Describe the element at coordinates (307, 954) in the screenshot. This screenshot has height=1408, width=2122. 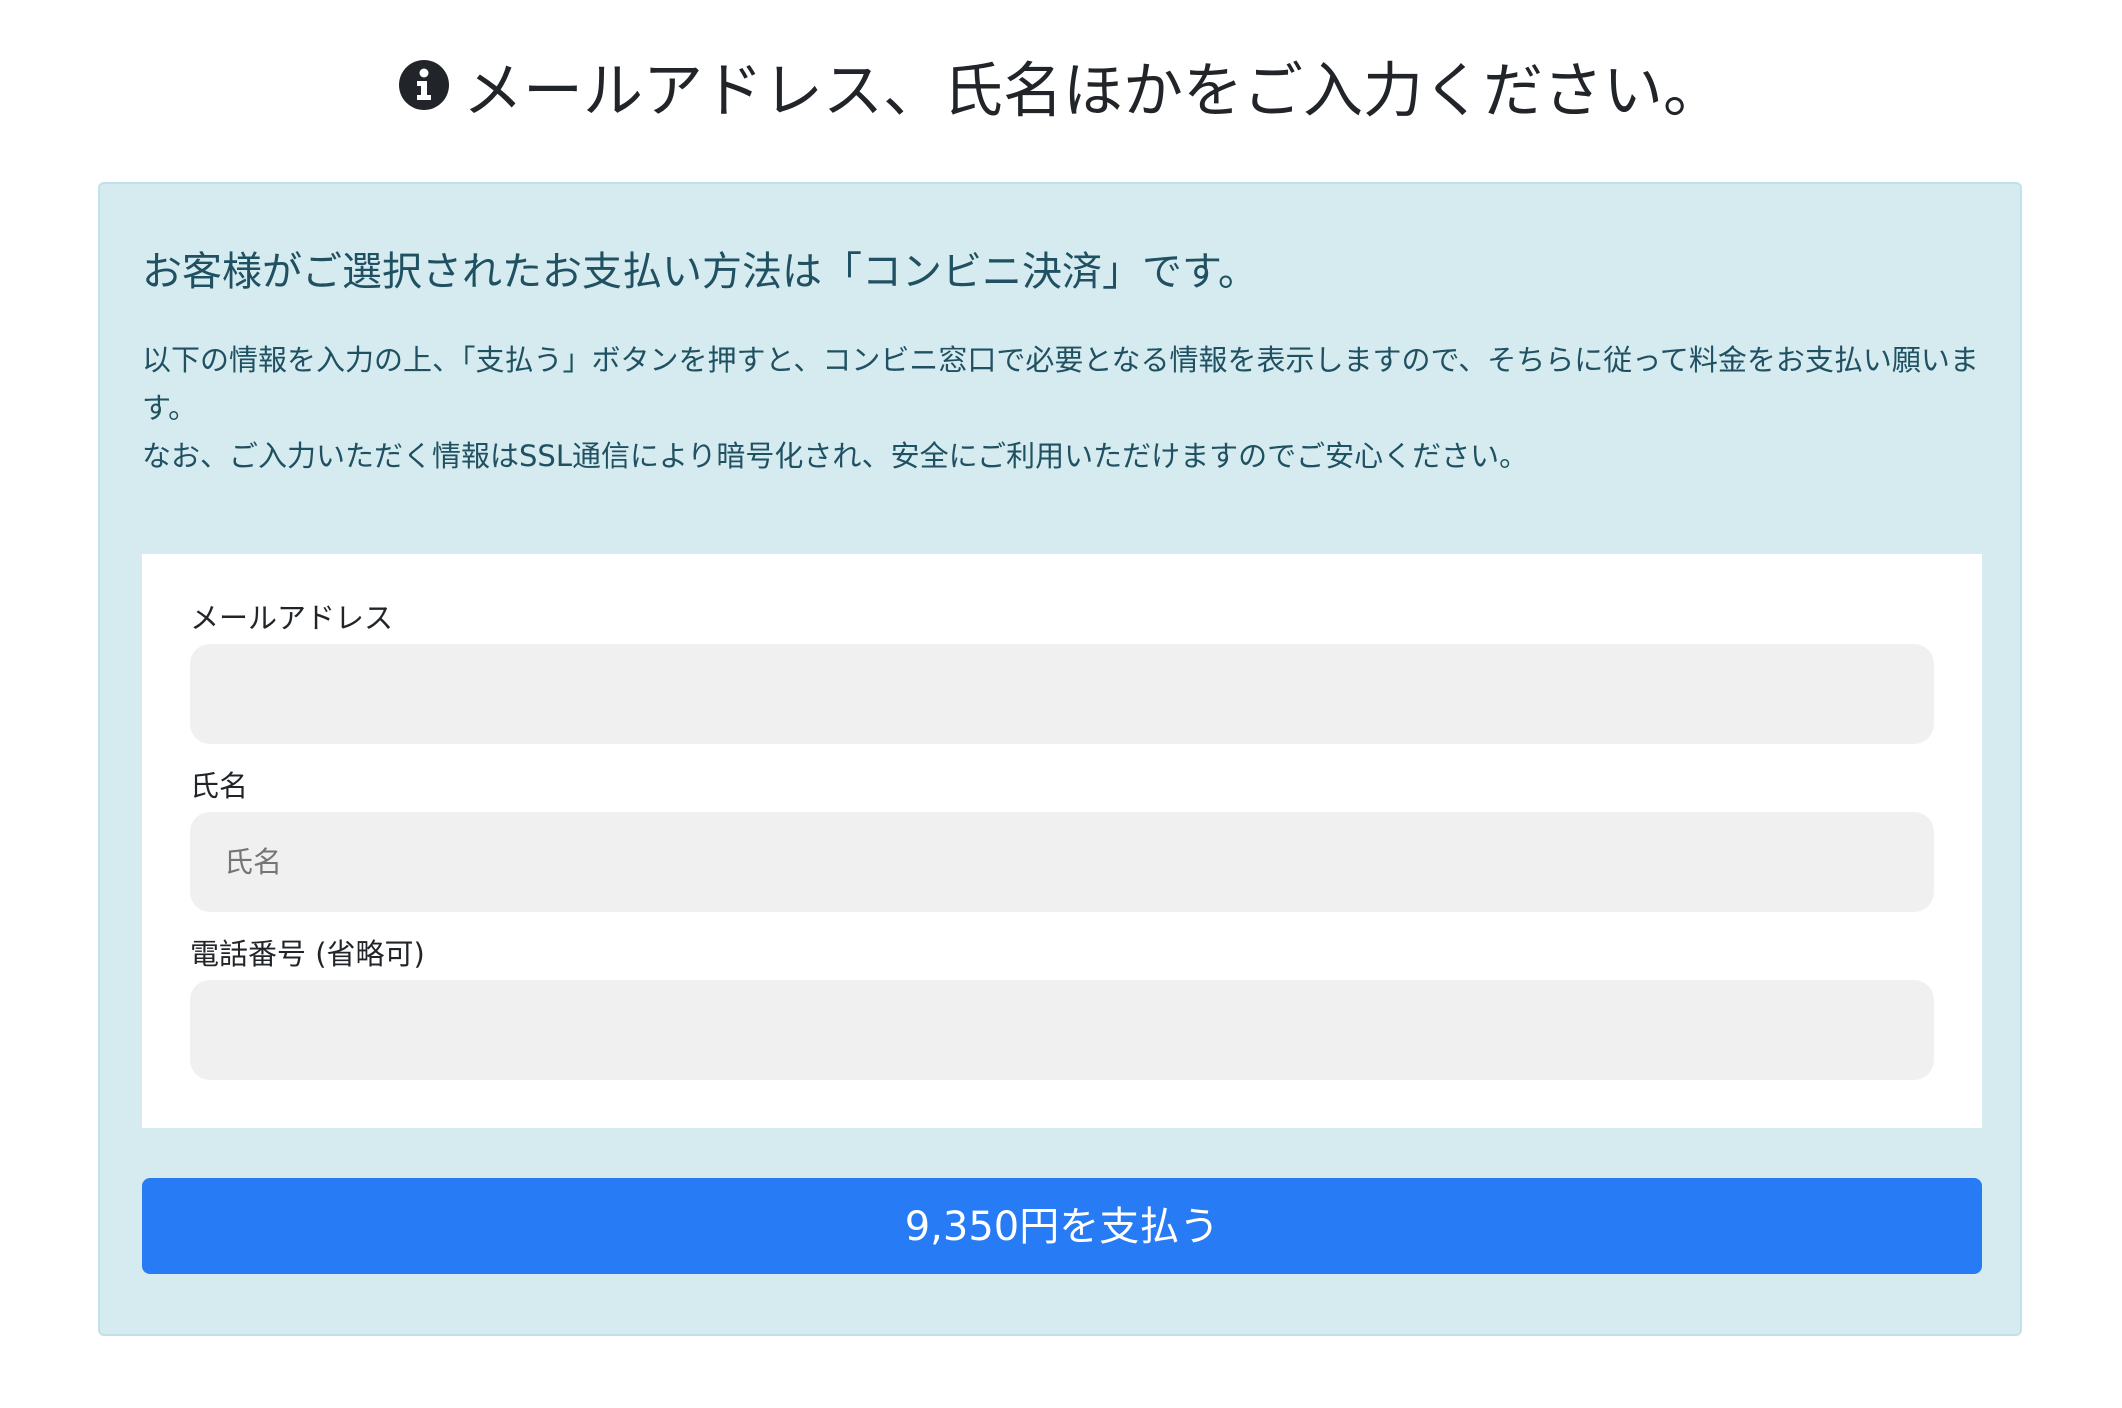
I see `phone-label: 電話番号 (省略可)` at that location.